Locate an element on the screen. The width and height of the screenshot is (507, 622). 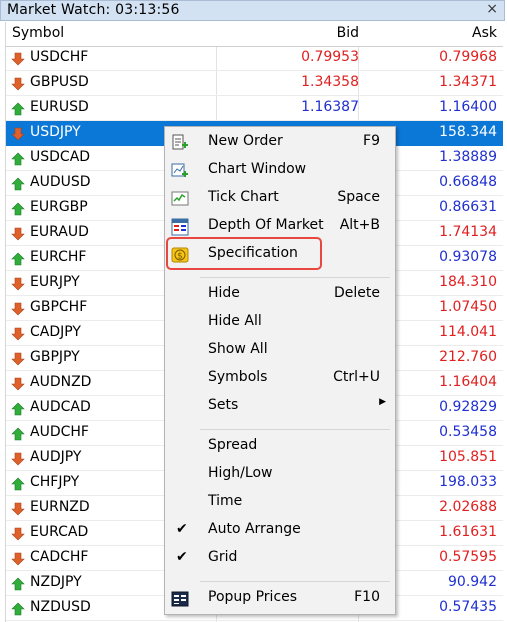
ask-cell: 0.79968 is located at coordinates (468, 57).